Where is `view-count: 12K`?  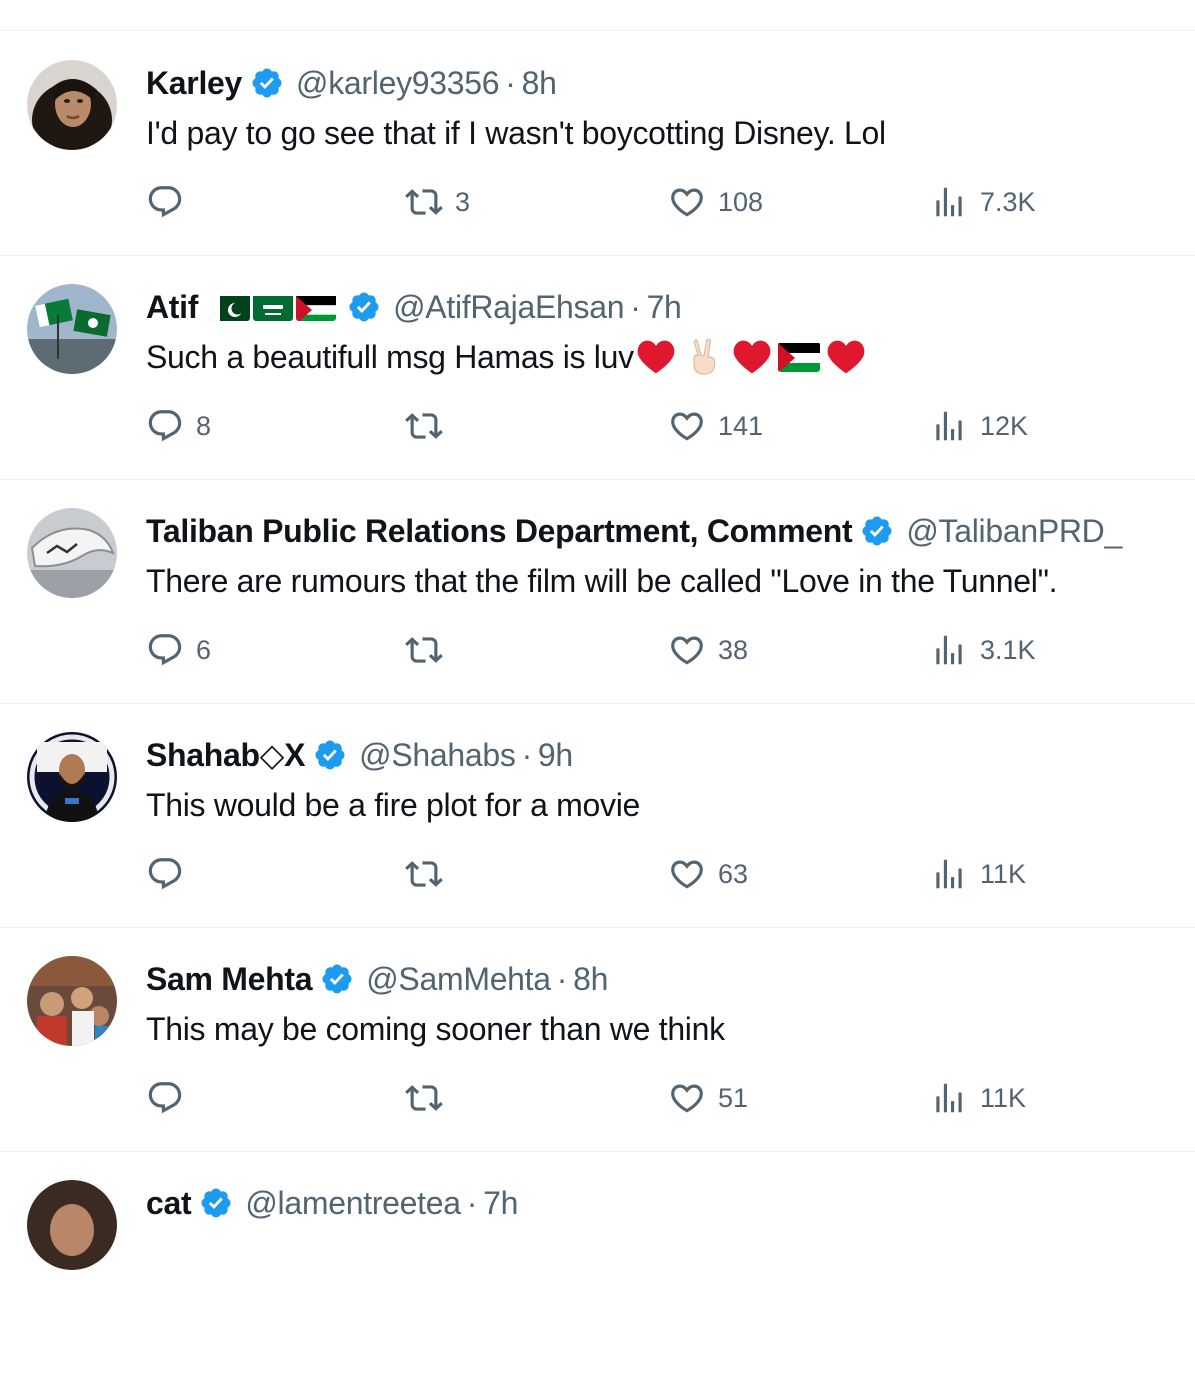 view-count: 12K is located at coordinates (1004, 425).